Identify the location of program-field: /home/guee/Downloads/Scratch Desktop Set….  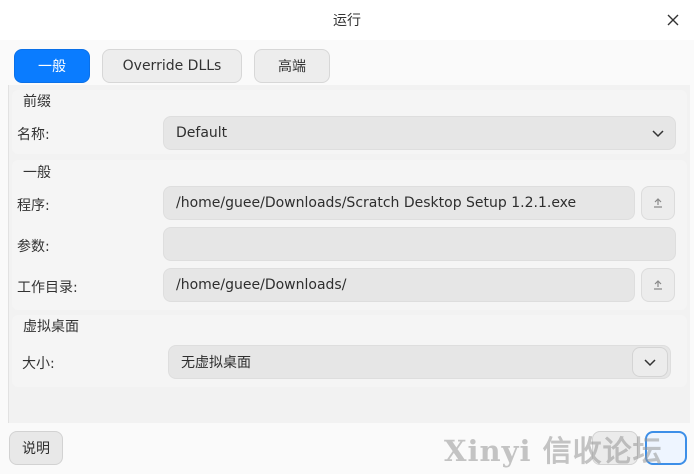
(399, 203).